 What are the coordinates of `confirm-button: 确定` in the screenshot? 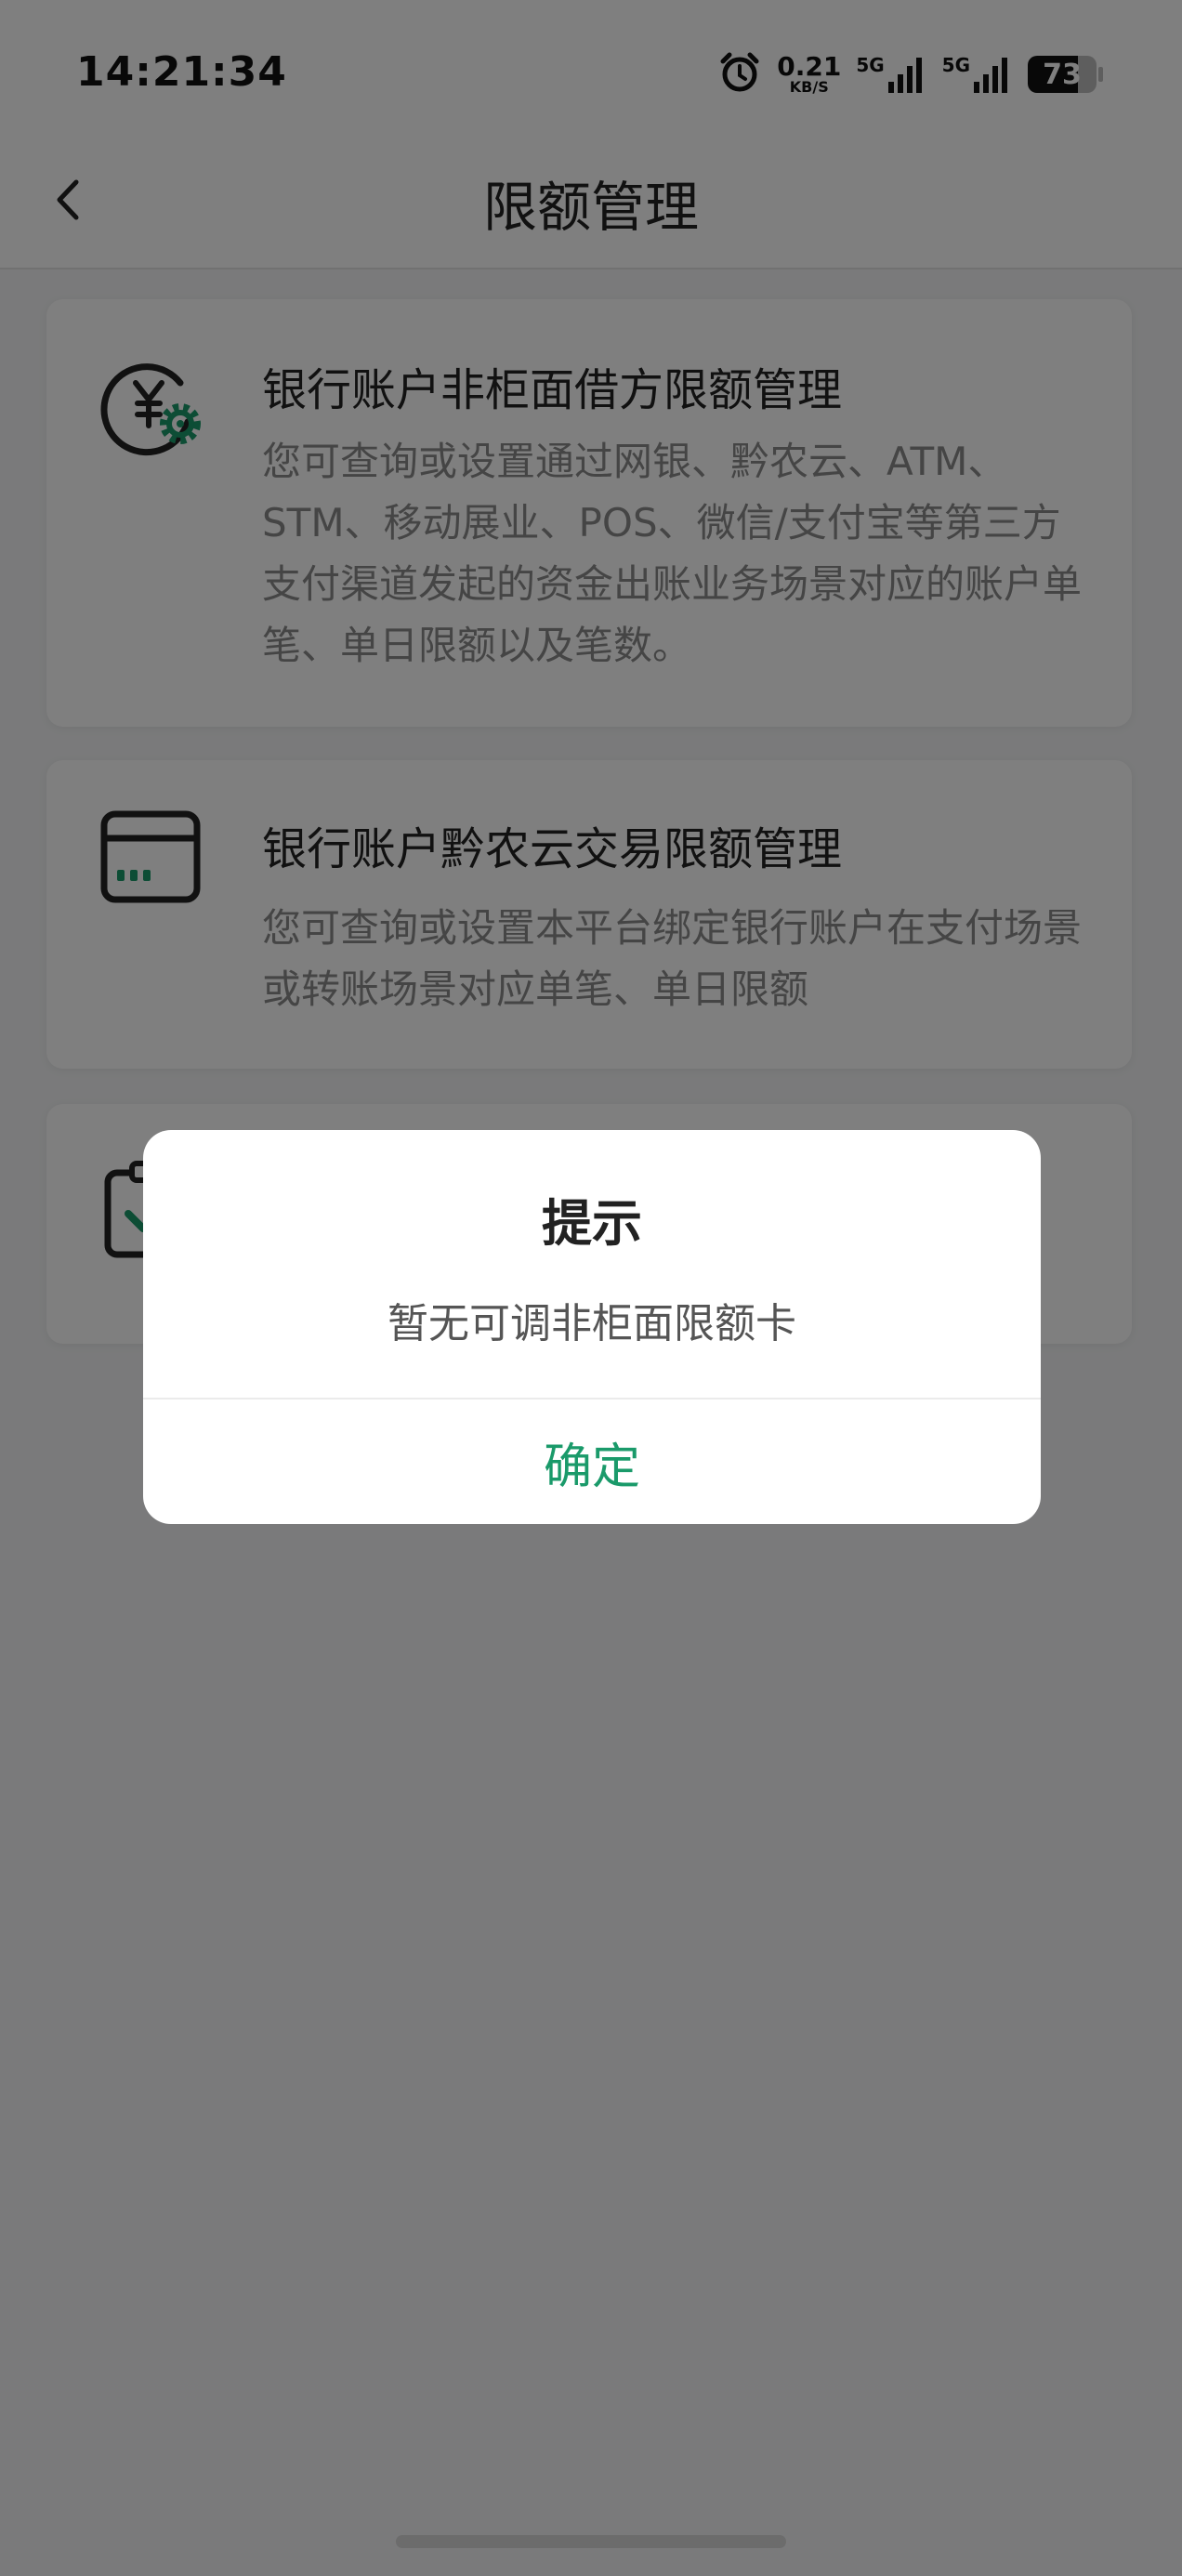 It's located at (592, 1462).